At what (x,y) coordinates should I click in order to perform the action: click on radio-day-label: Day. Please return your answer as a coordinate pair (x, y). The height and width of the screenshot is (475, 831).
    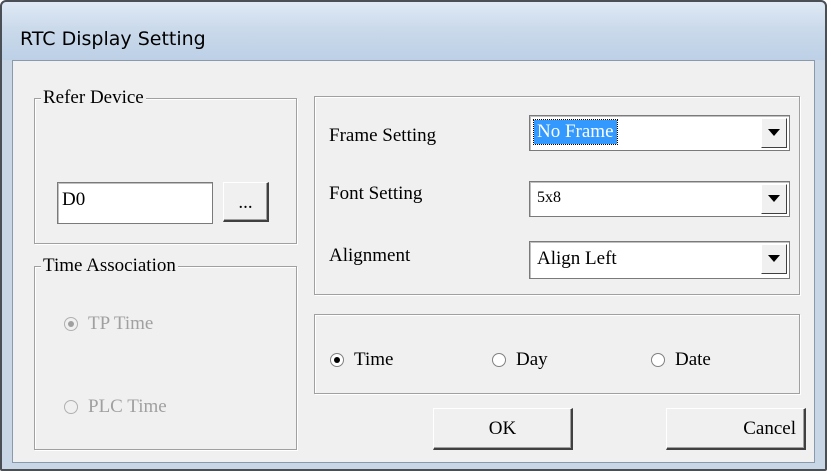
    Looking at the image, I should click on (532, 359).